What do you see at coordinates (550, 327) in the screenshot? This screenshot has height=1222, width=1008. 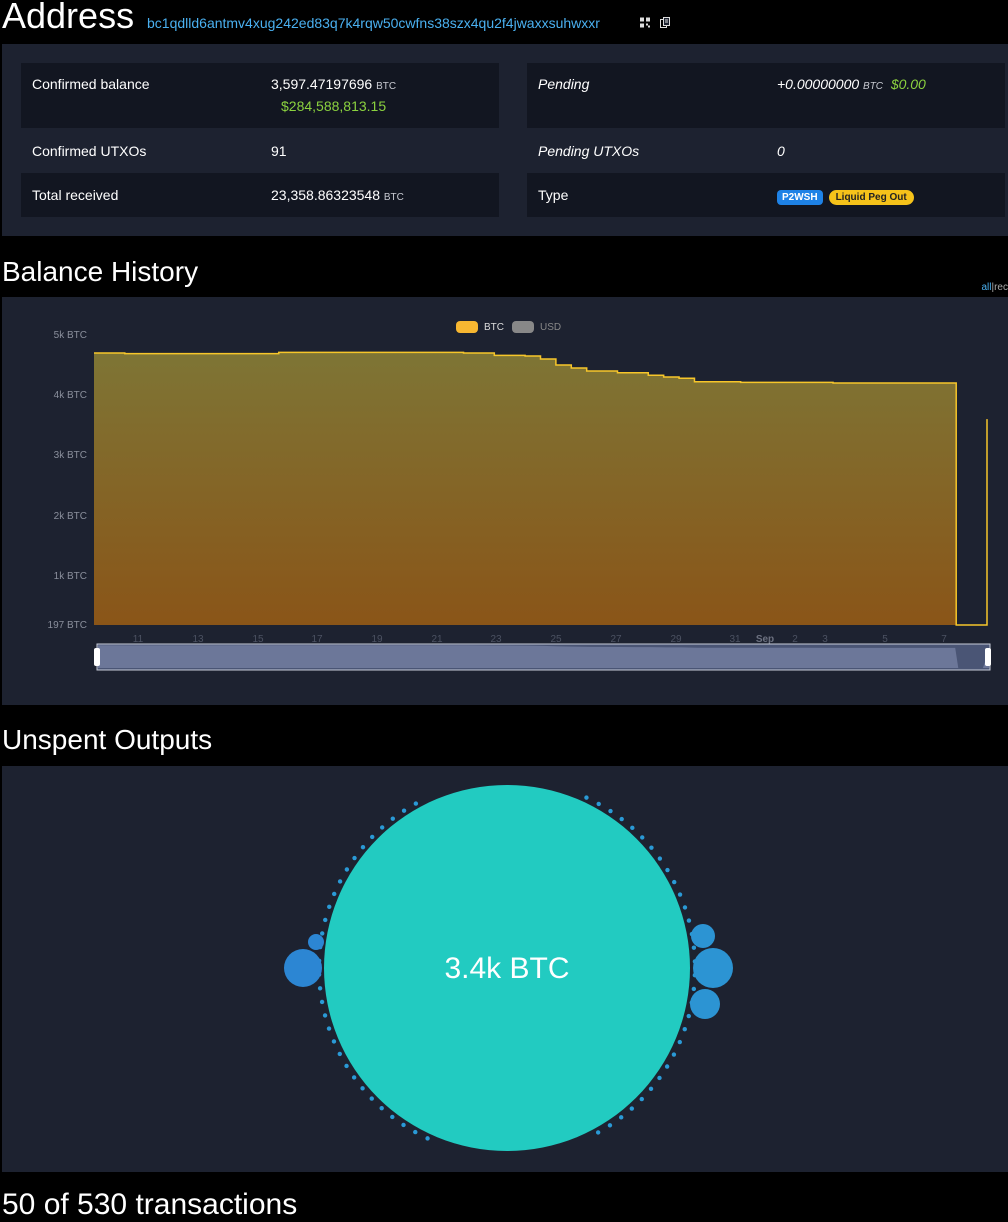 I see `usd-legend-label: USD` at bounding box center [550, 327].